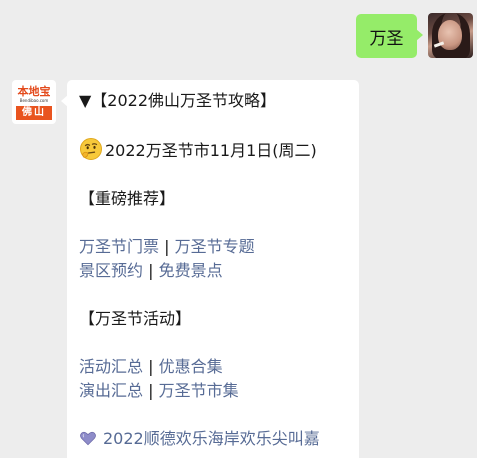 This screenshot has width=477, height=458. I want to click on user-avatar, so click(450, 35).